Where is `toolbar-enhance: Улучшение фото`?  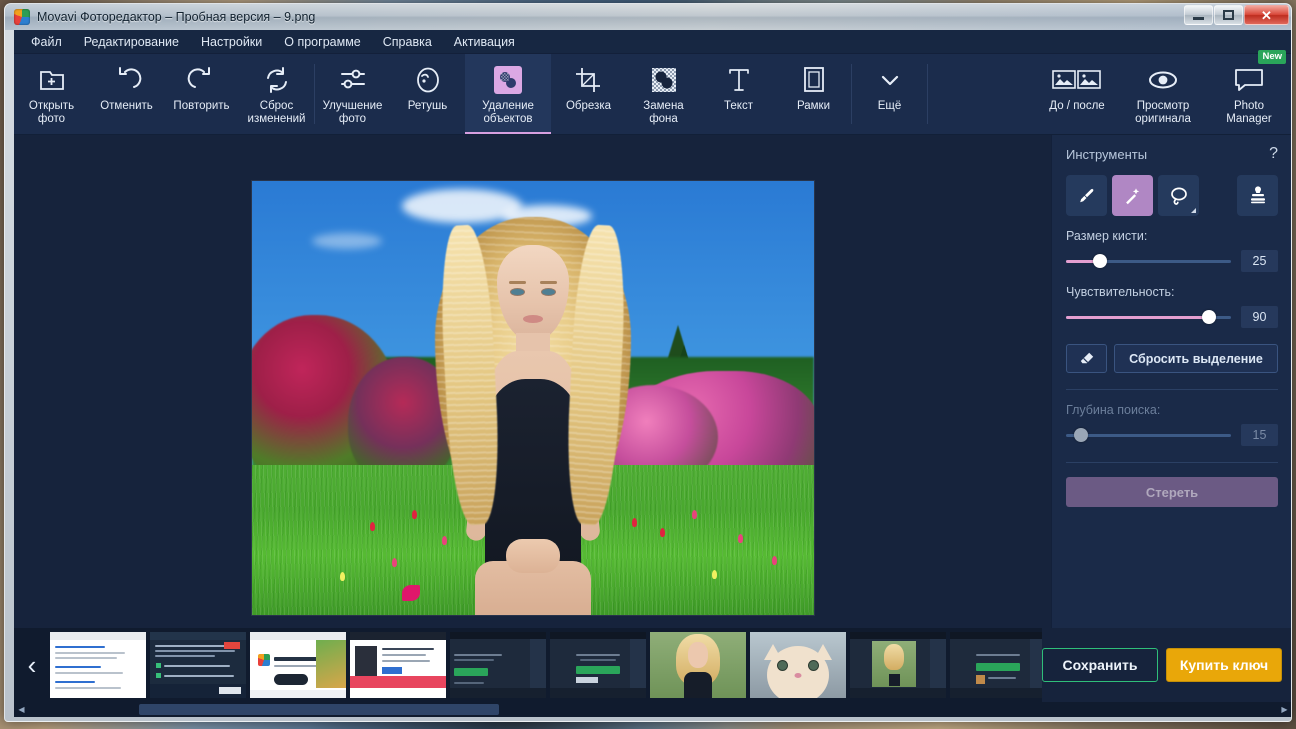
toolbar-enhance: Улучшение фото is located at coordinates (352, 94).